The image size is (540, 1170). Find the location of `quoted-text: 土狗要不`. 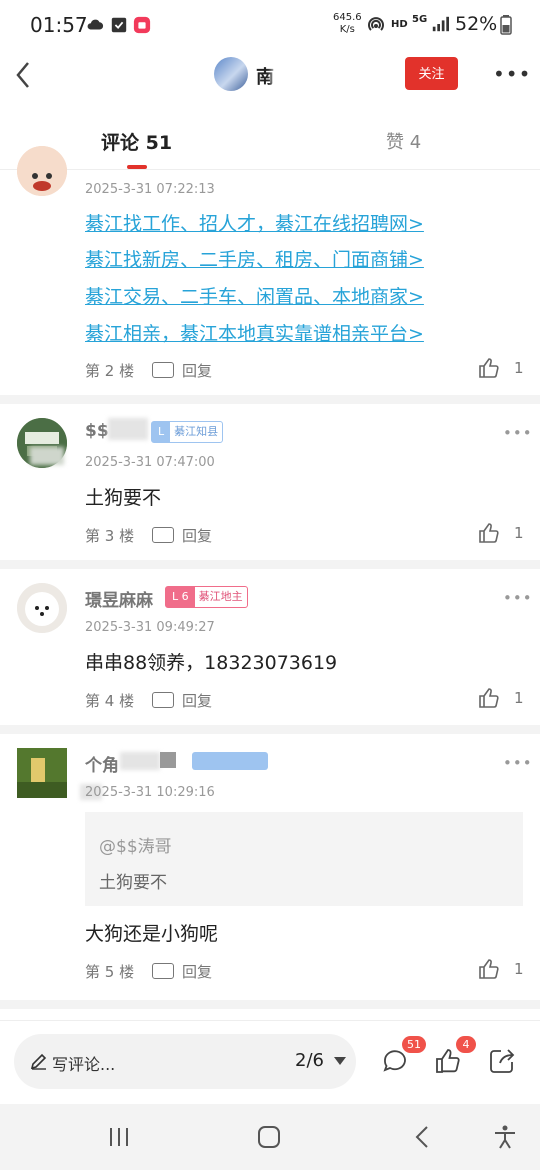

quoted-text: 土狗要不 is located at coordinates (133, 883).